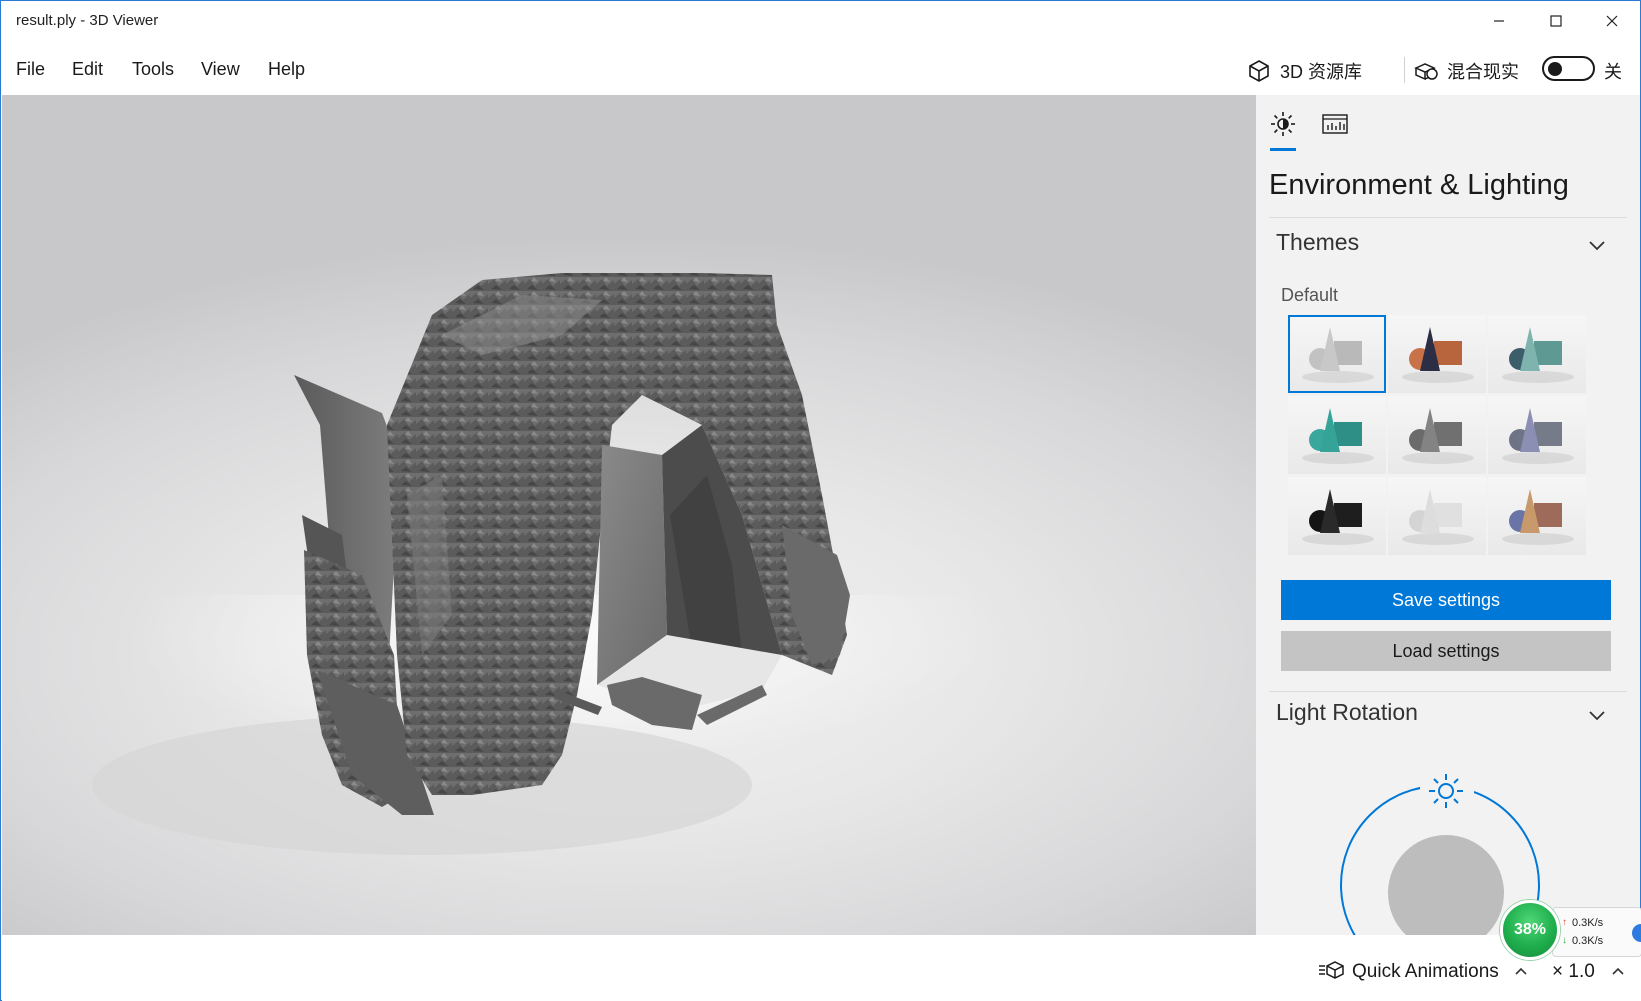  I want to click on download-arrow-icon: ↓, so click(1564, 940).